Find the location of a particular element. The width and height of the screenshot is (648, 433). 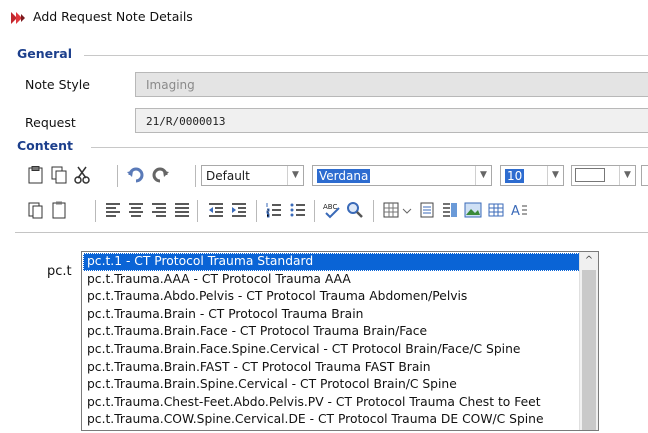

text-format-icon: A is located at coordinates (519, 210).